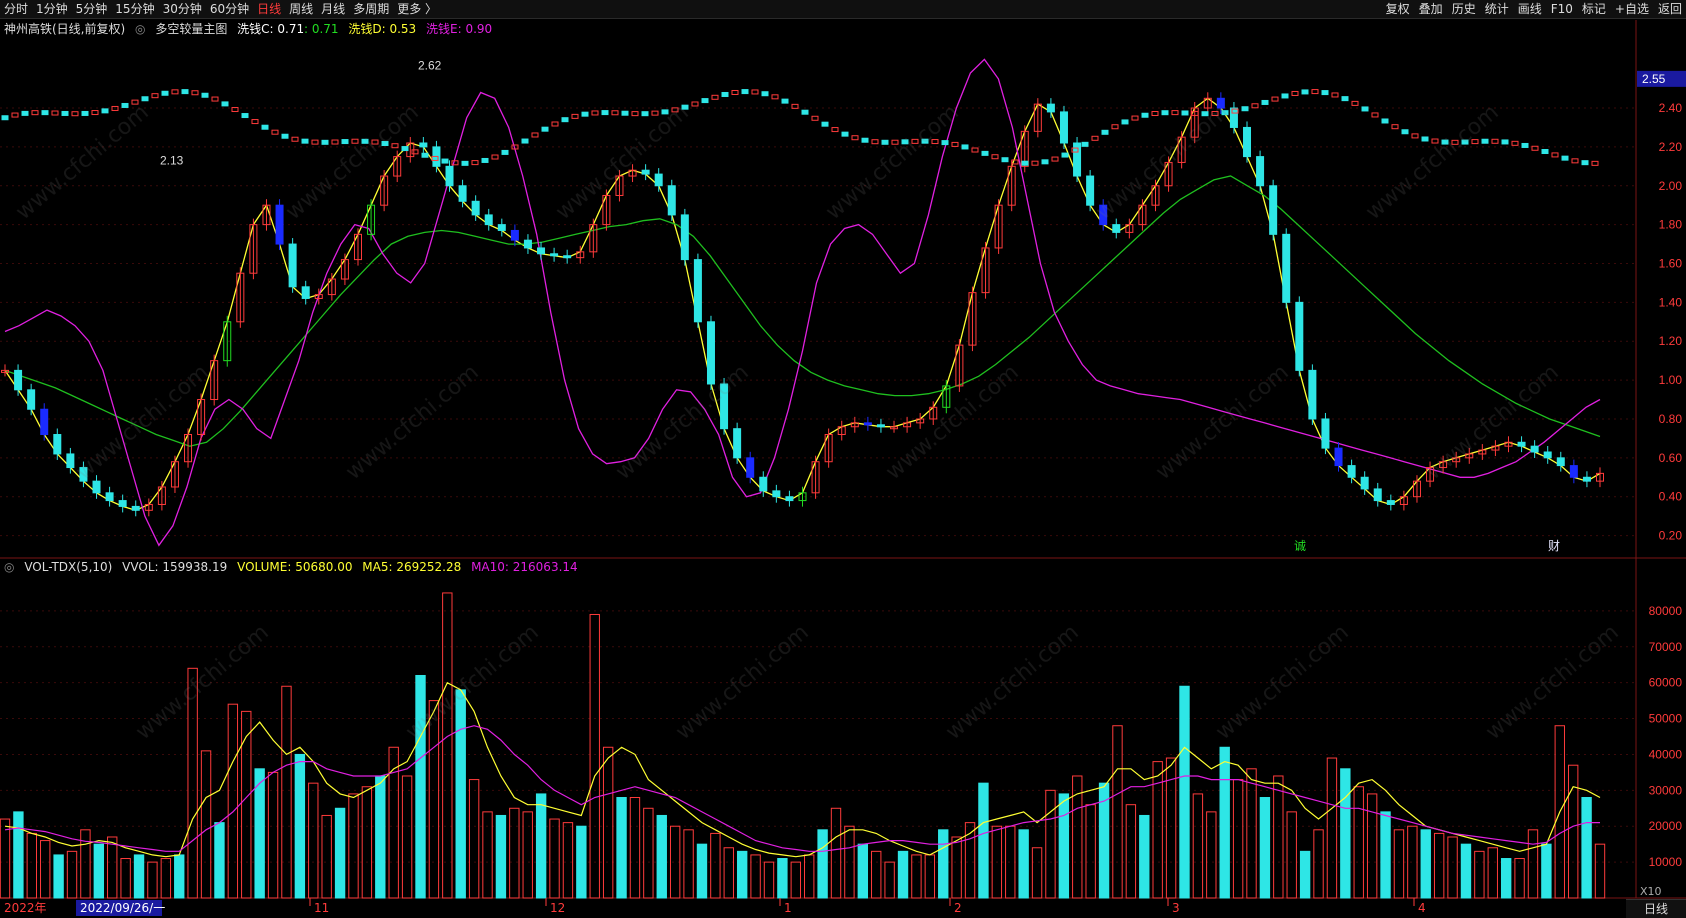 The image size is (1686, 918). I want to click on cursor-date: 2022/09/26/一, so click(122, 908).